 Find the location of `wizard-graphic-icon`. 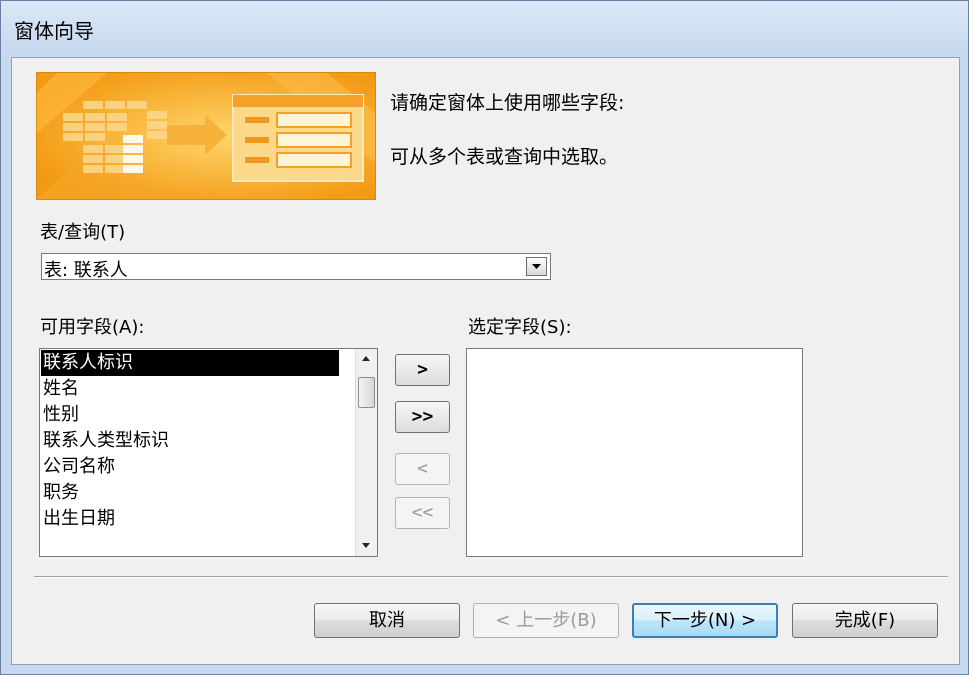

wizard-graphic-icon is located at coordinates (206, 136).